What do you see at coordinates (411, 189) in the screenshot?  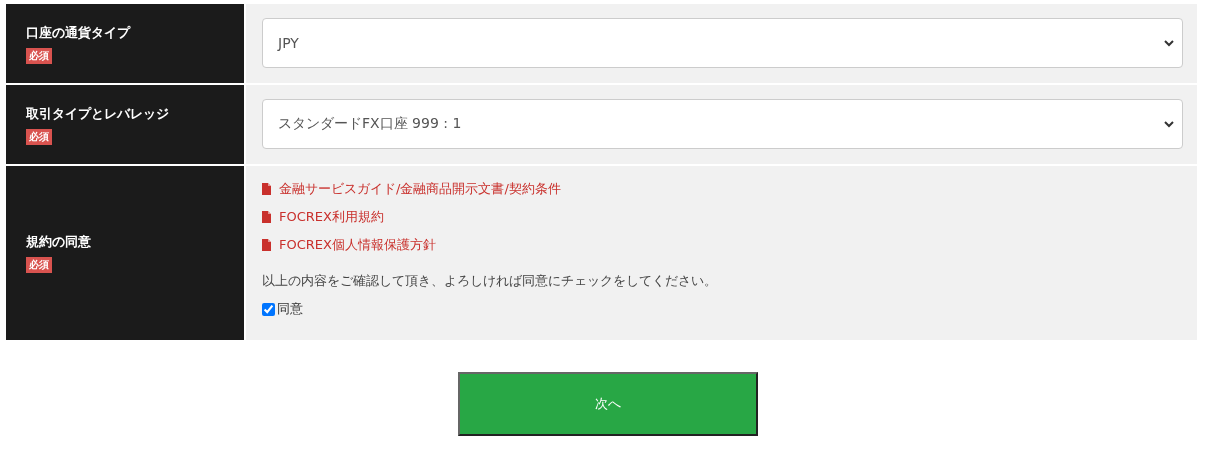 I see `document-link: 金融サービスガイド/金融商品開示文書/契約条件` at bounding box center [411, 189].